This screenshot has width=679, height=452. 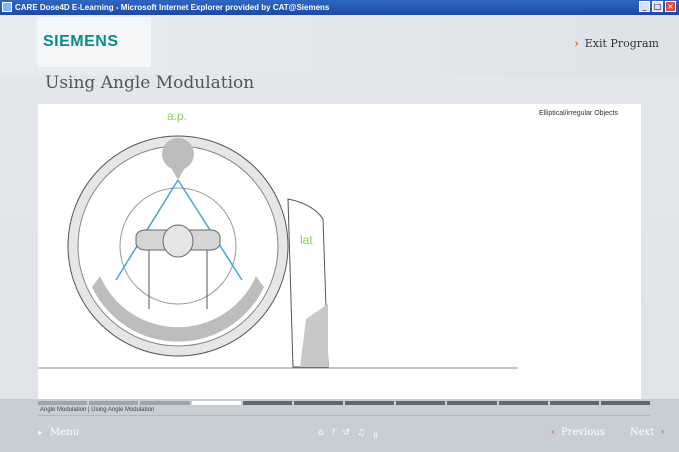 What do you see at coordinates (321, 434) in the screenshot?
I see `home-icon: ⌂` at bounding box center [321, 434].